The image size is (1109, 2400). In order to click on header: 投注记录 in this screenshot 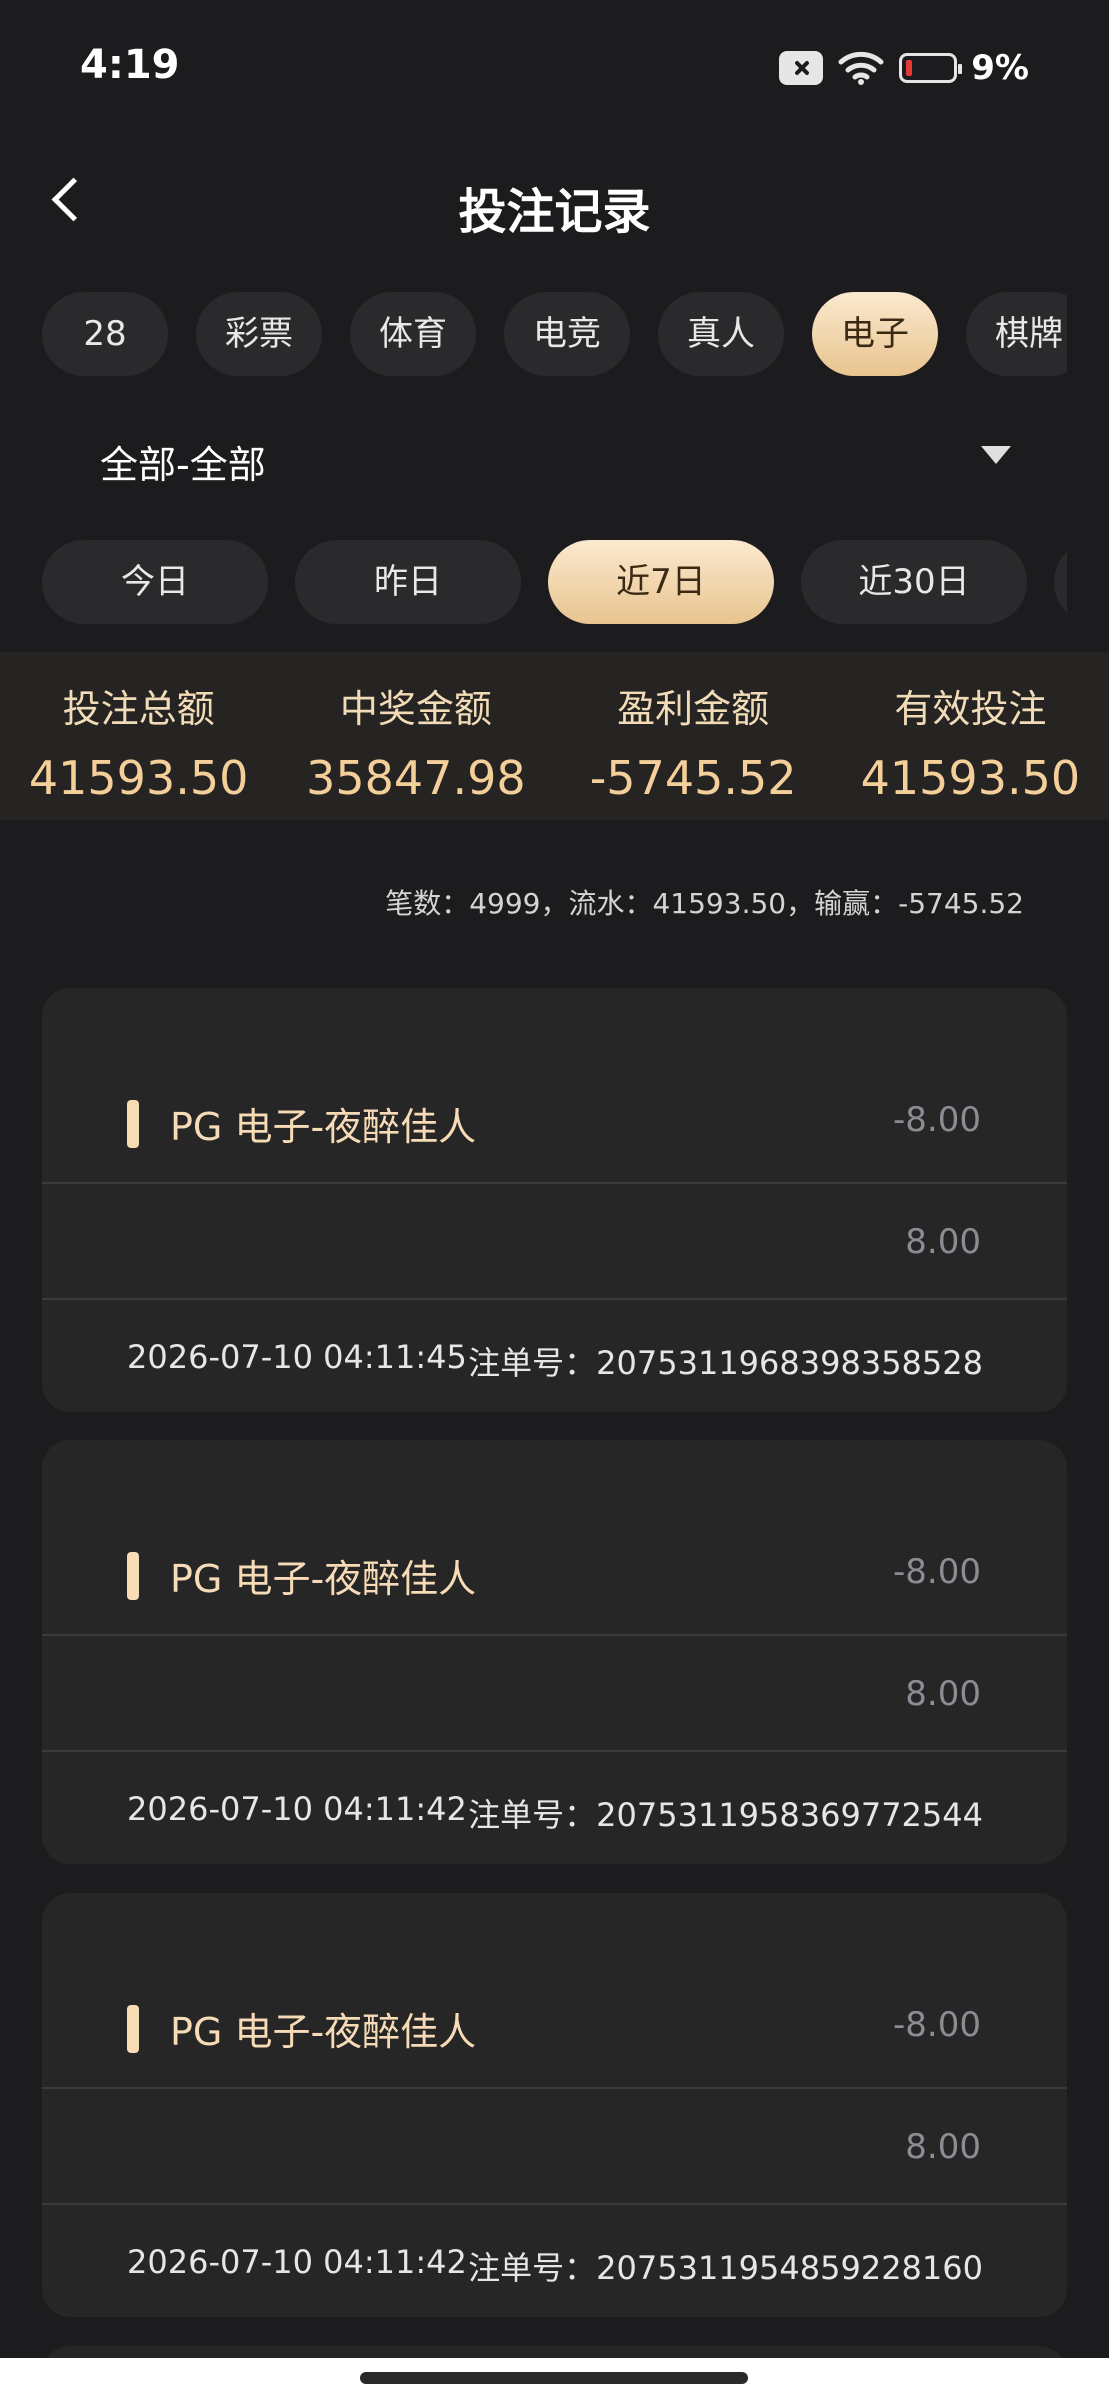, I will do `click(554, 200)`.